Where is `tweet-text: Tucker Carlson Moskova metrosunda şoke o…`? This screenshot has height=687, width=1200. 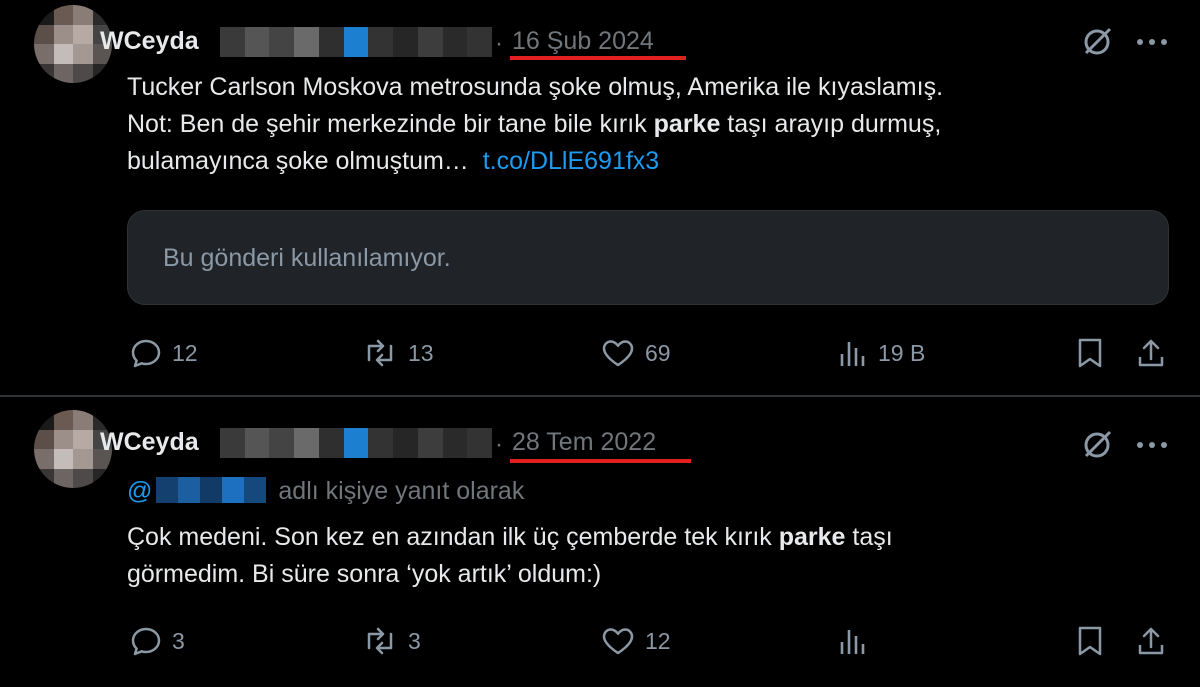 tweet-text: Tucker Carlson Moskova metrosunda şoke o… is located at coordinates (535, 124).